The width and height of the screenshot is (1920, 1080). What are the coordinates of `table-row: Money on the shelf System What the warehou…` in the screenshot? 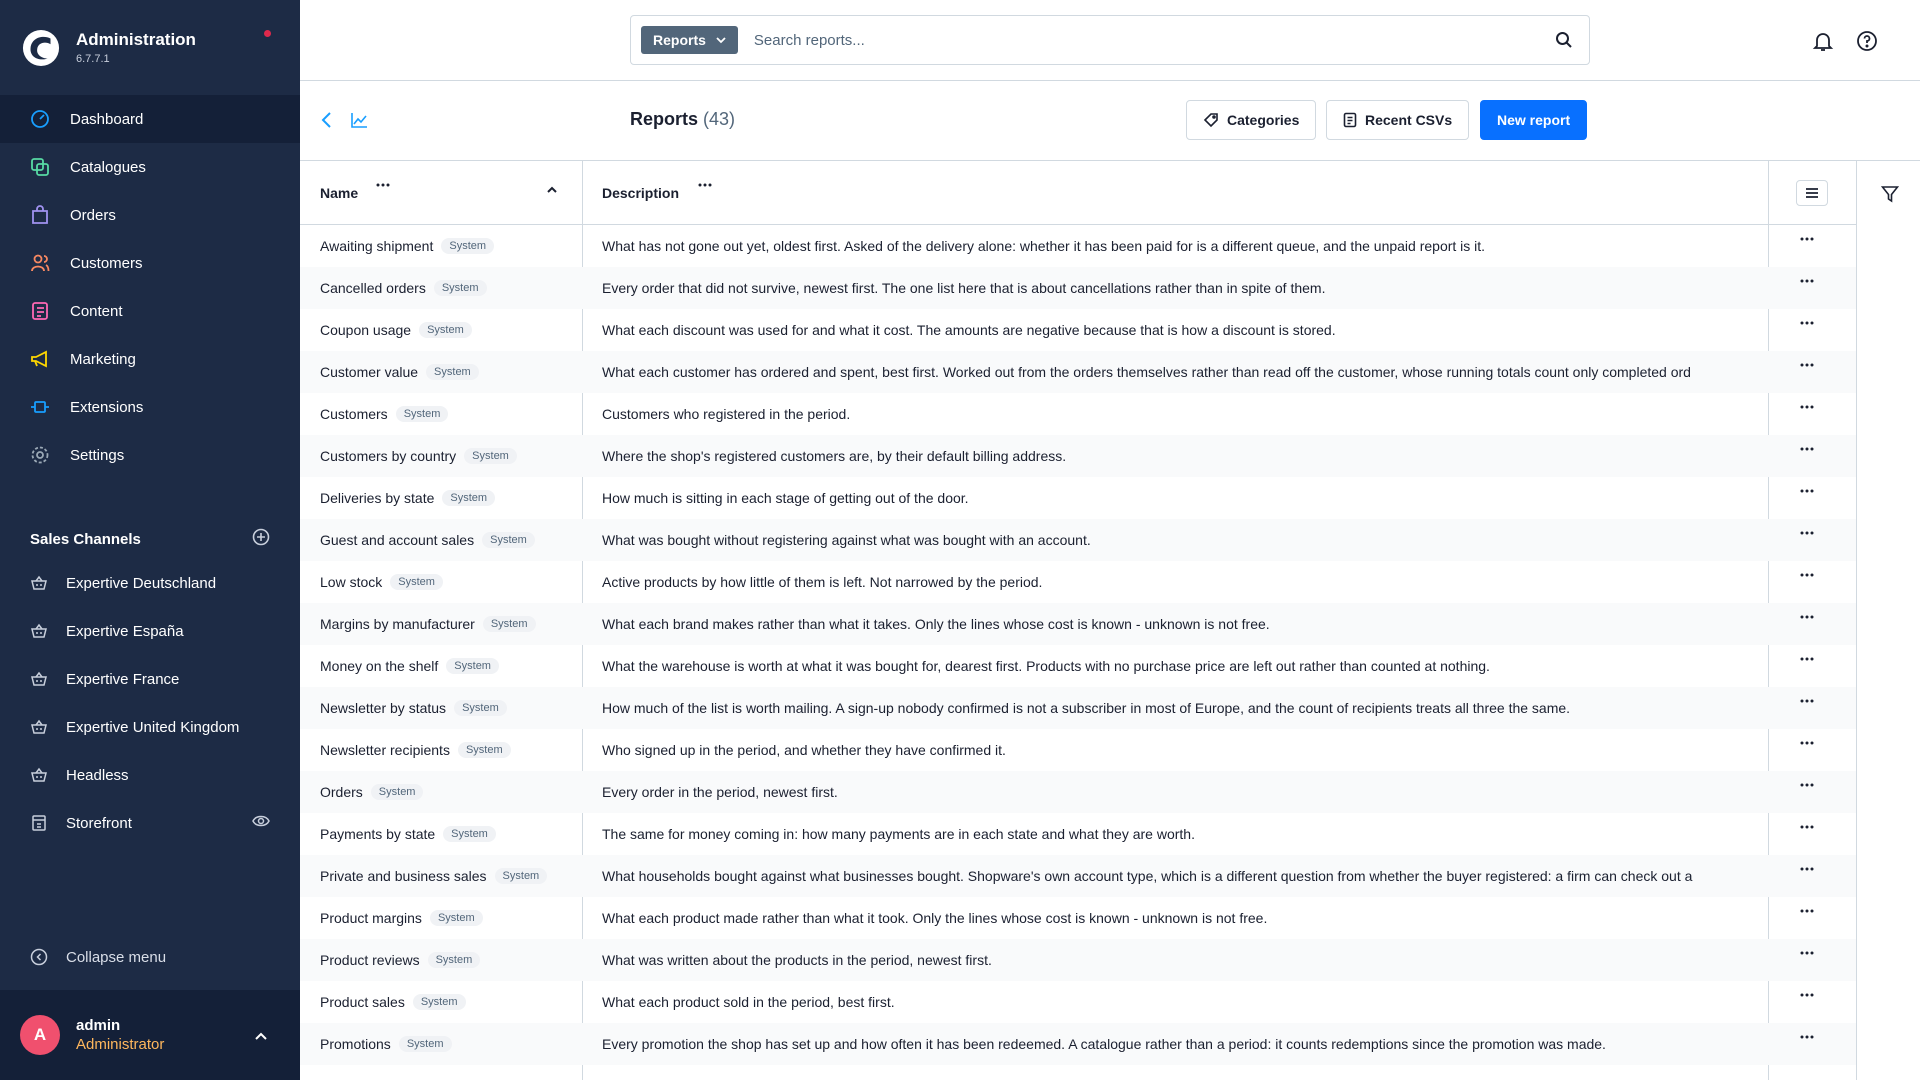 It's located at (1078, 666).